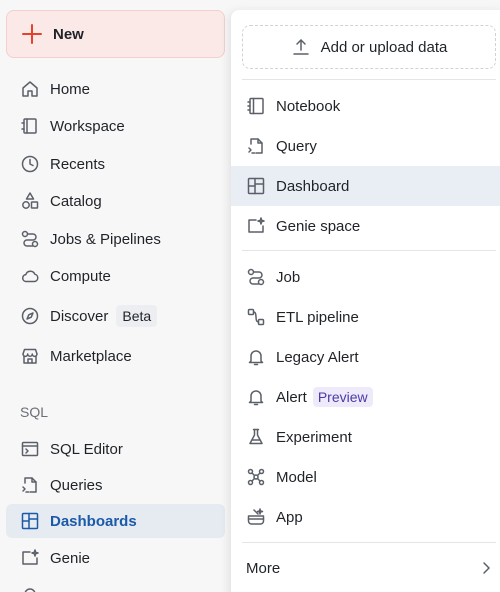 The width and height of the screenshot is (500, 592). I want to click on sidebar-item-marketplace: Marketplace, so click(115, 356).